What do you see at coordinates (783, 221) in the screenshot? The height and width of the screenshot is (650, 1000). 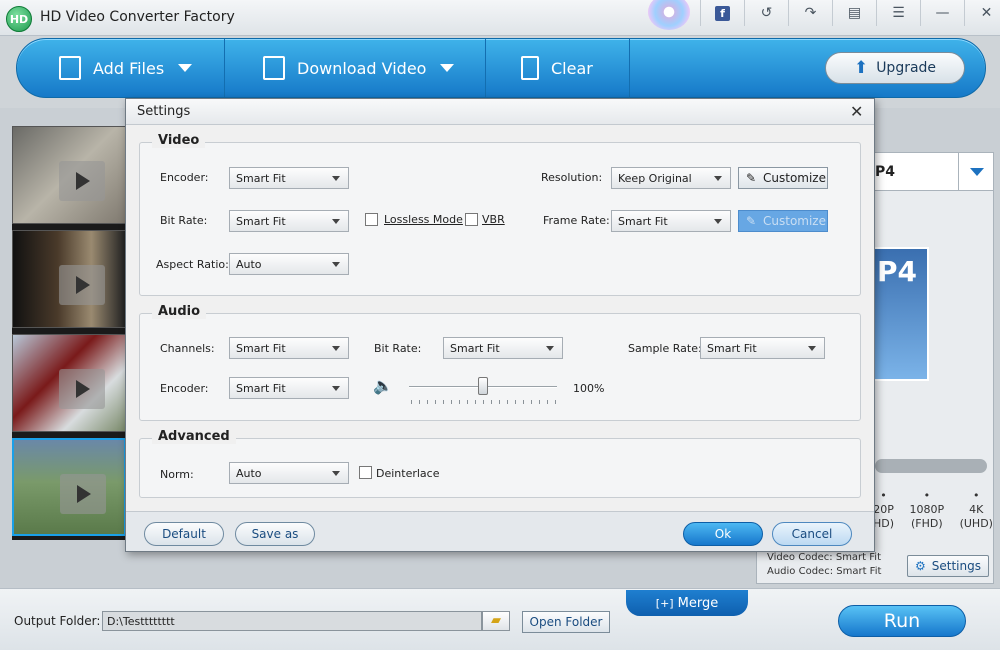 I see `customize-frame-rate-button: ✎ Customize` at bounding box center [783, 221].